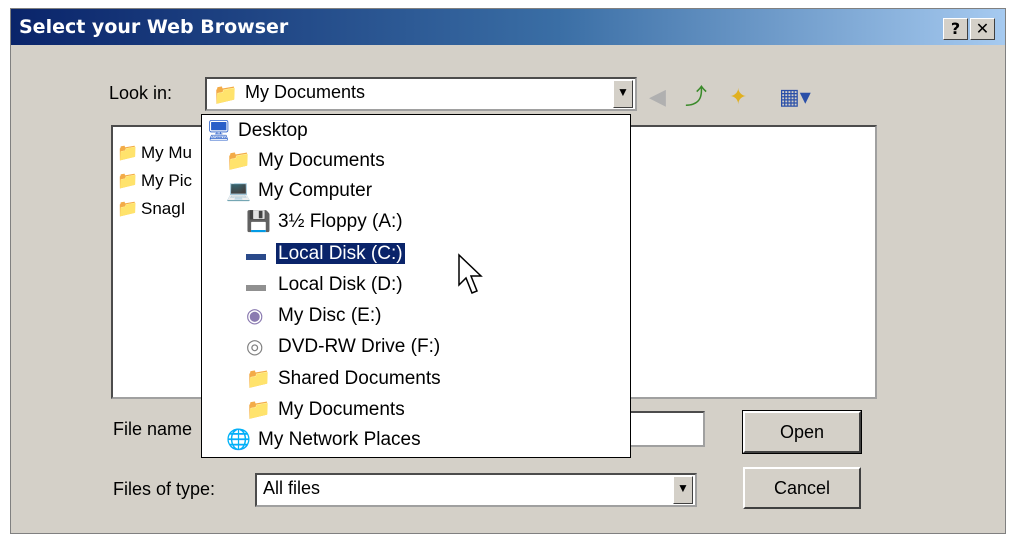 Image resolution: width=1014 pixels, height=538 pixels. I want to click on list-item-label: My Mu, so click(166, 152).